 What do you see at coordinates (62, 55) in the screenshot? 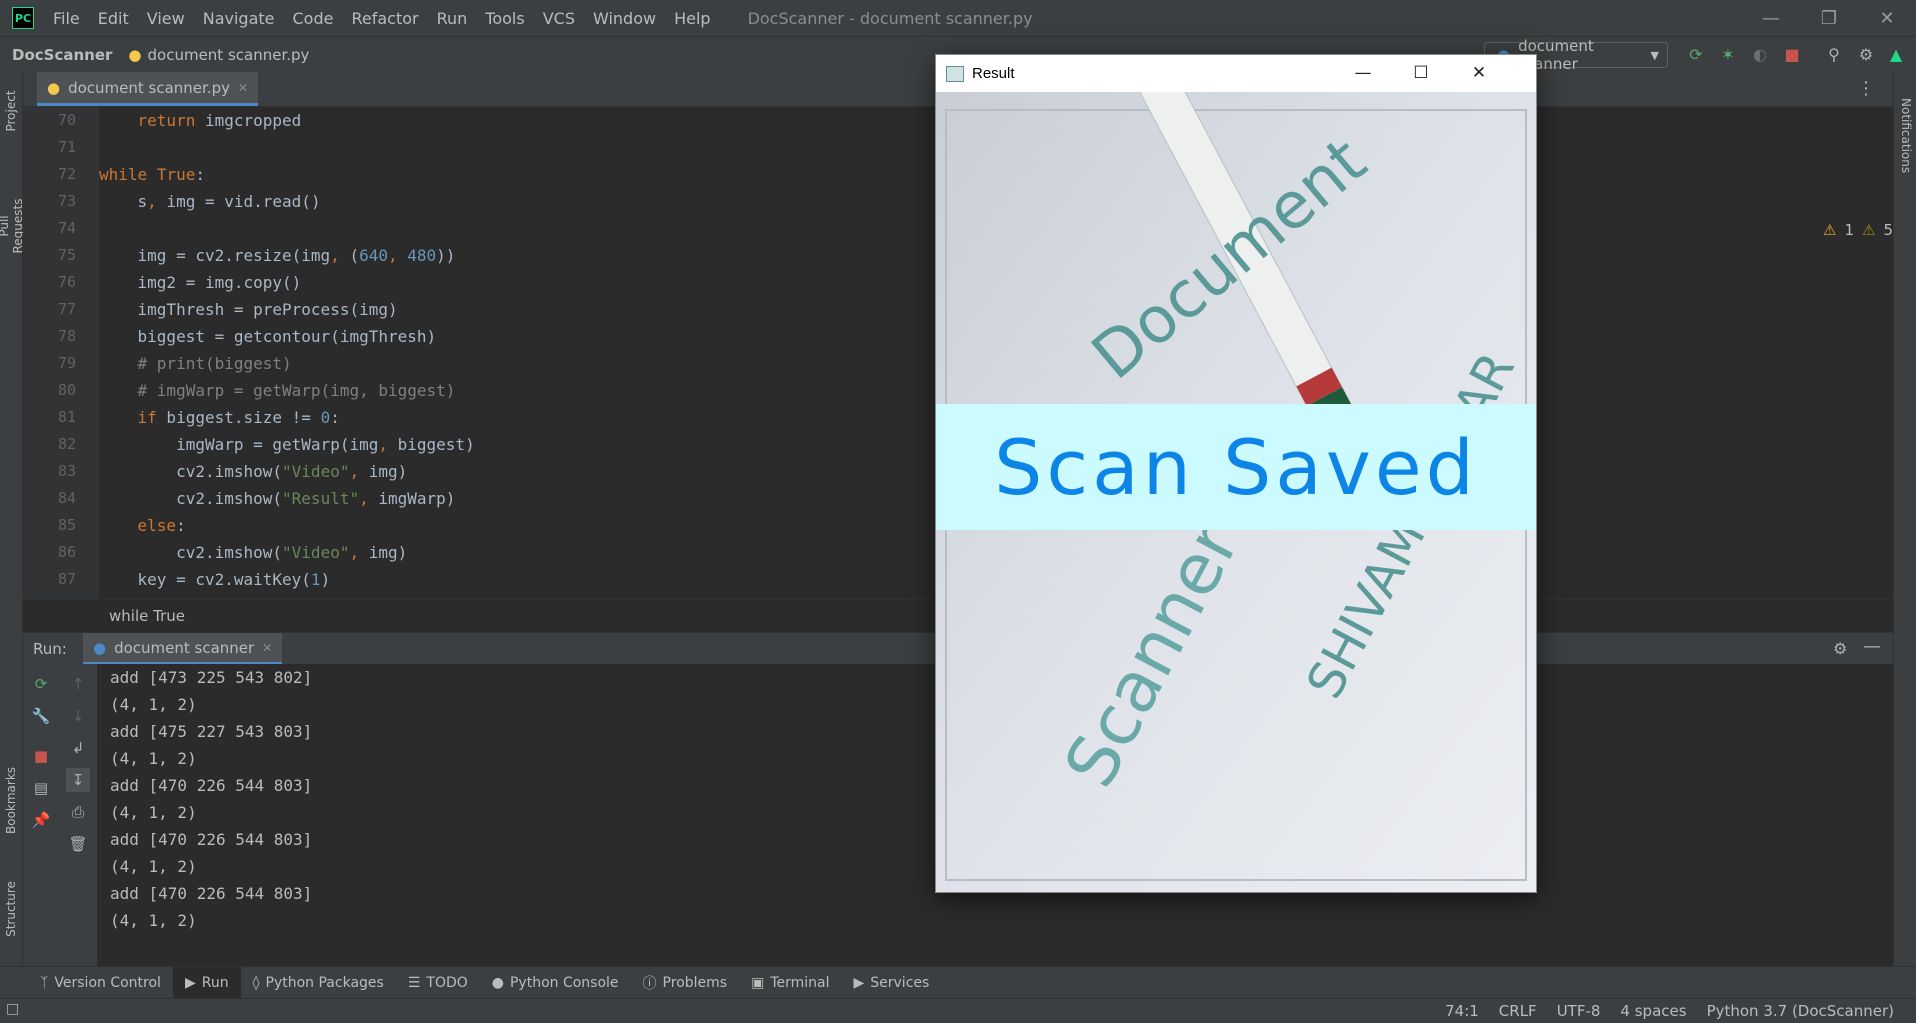
I see `breadcrumb-project: DocScanner` at bounding box center [62, 55].